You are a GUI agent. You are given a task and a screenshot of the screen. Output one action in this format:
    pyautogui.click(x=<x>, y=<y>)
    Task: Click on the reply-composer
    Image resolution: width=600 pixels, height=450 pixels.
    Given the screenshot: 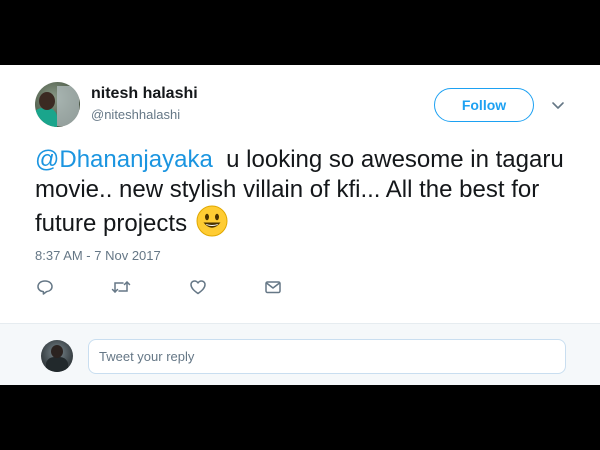 What is the action you would take?
    pyautogui.click(x=300, y=354)
    